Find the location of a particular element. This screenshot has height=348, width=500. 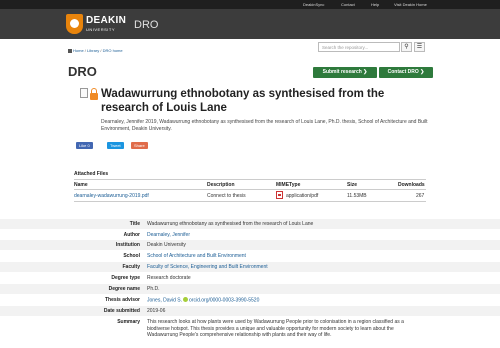

attached-files-heading: Attached Files is located at coordinates (91, 174).